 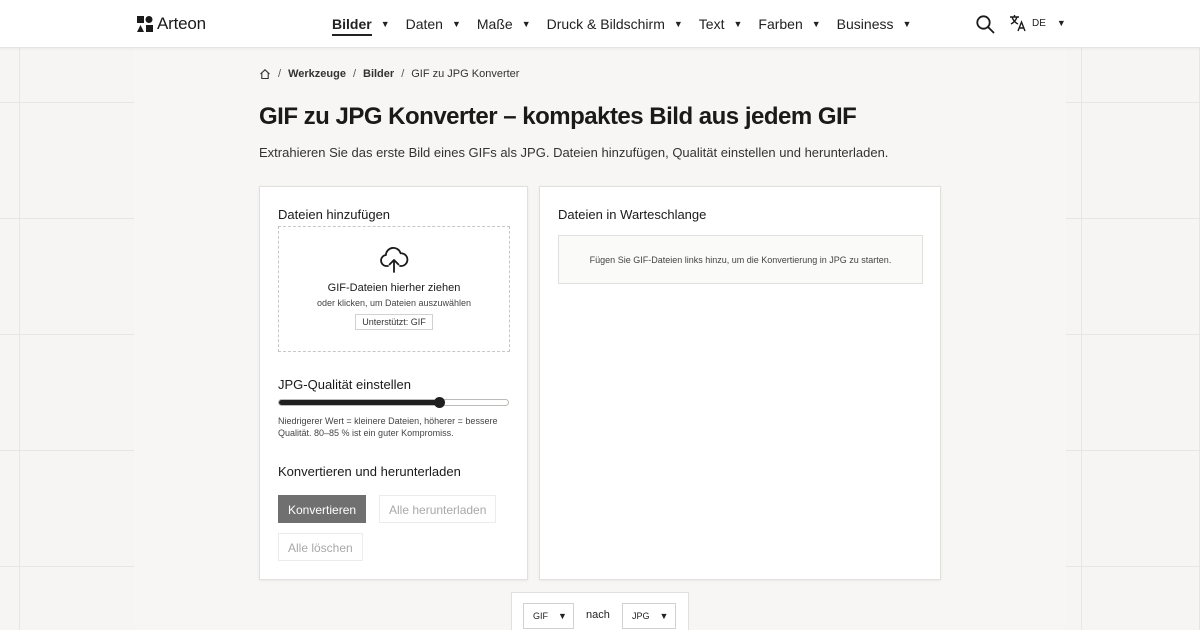 I want to click on nav-label: Farben, so click(x=780, y=24).